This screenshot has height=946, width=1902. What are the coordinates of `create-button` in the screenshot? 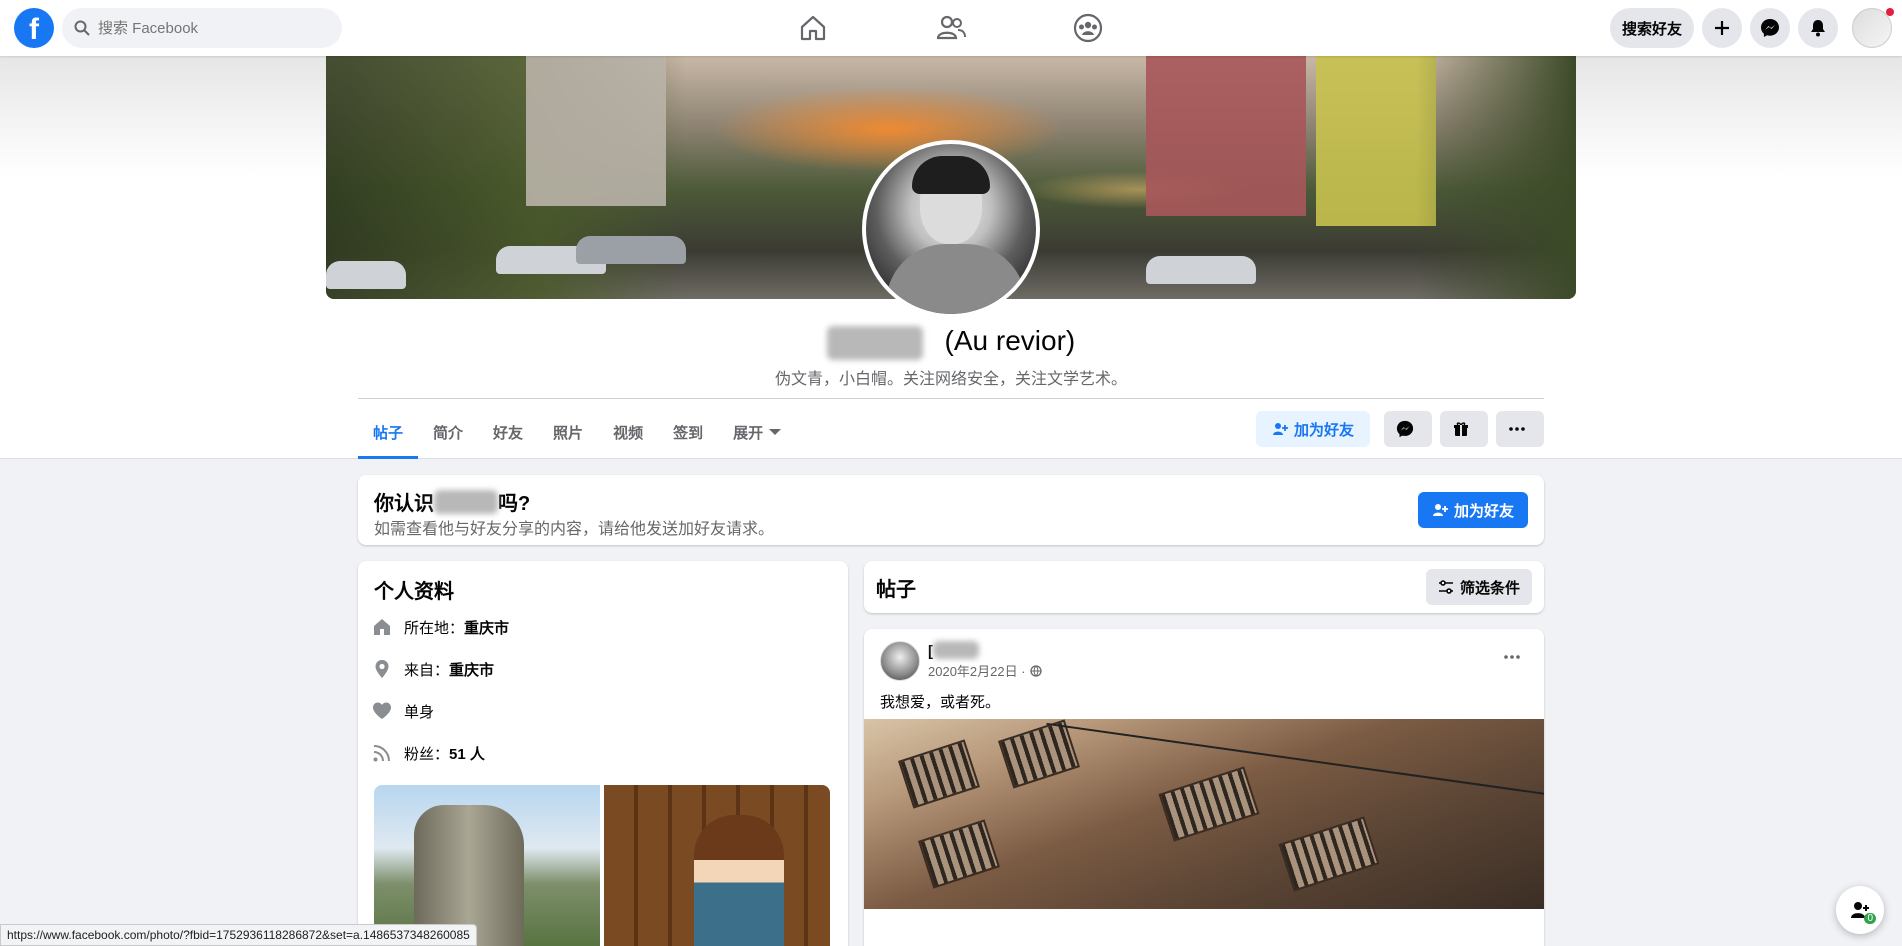 It's located at (1722, 28).